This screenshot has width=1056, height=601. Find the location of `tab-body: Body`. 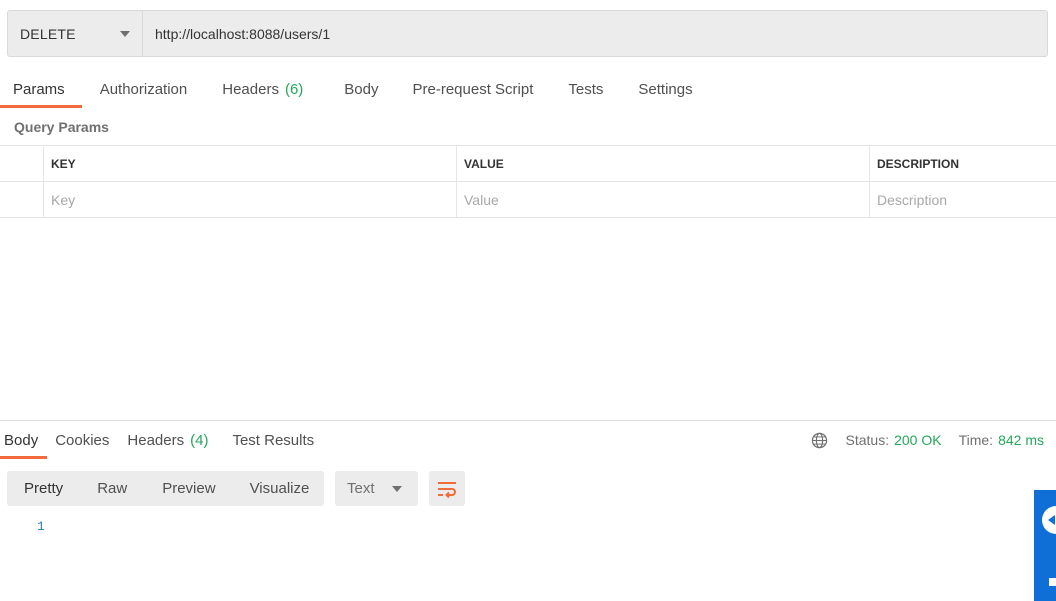

tab-body: Body is located at coordinates (358, 89).